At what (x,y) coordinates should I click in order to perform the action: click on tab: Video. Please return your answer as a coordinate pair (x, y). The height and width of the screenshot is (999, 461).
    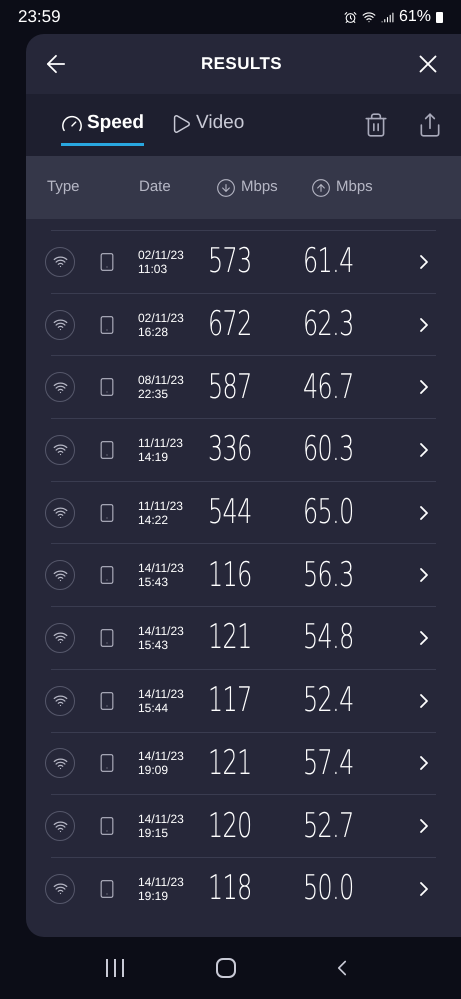
    Looking at the image, I should click on (207, 125).